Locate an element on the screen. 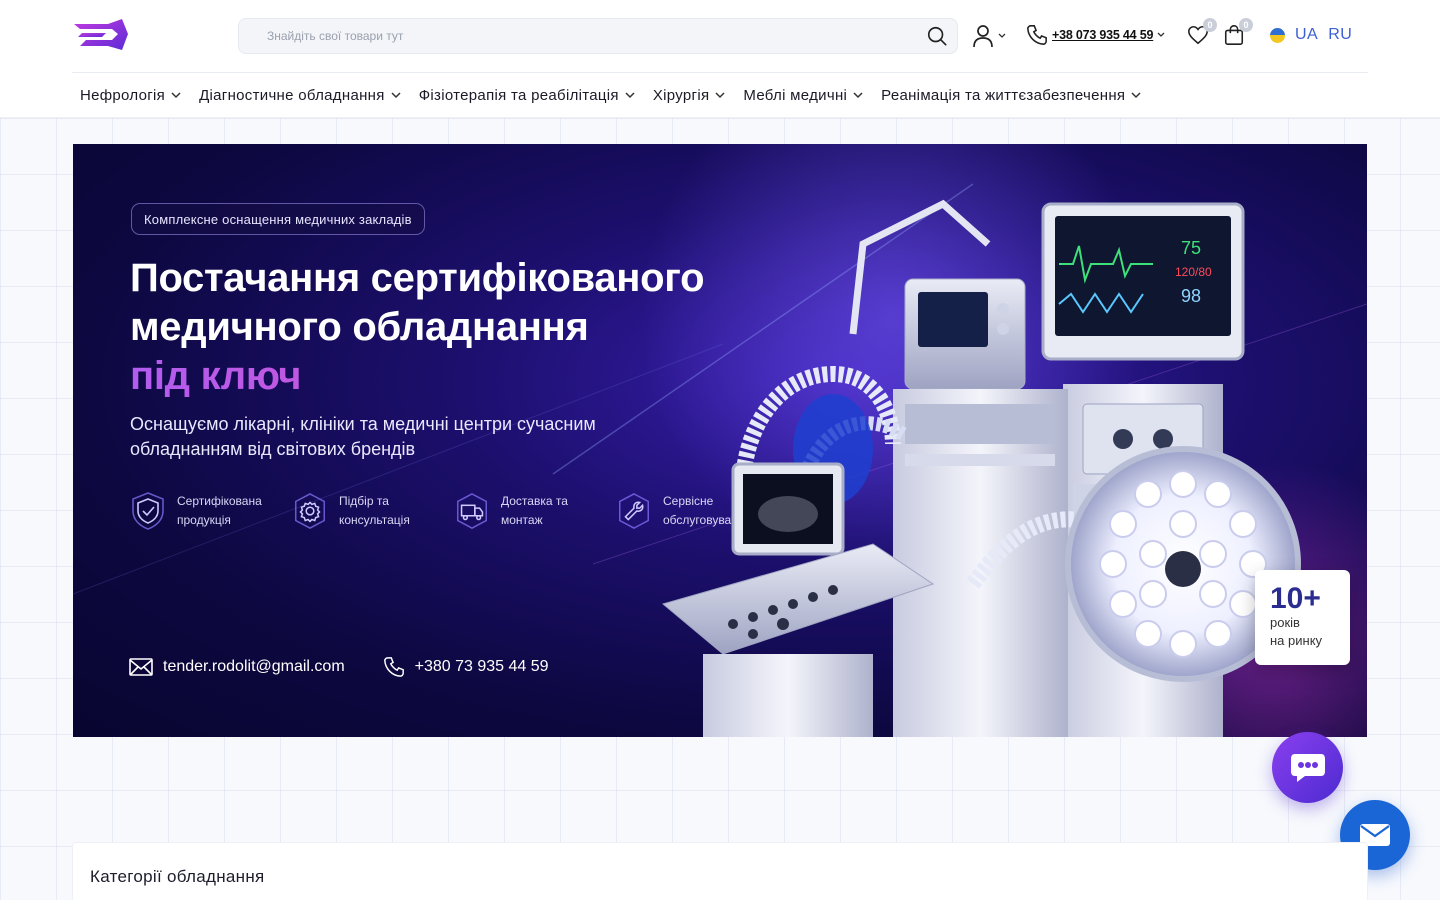 The height and width of the screenshot is (900, 1440). nav-item-label: Нефрологія is located at coordinates (123, 95).